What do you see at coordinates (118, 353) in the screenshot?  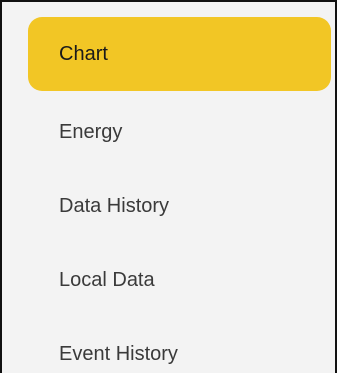 I see `menu-item-label: Event History` at bounding box center [118, 353].